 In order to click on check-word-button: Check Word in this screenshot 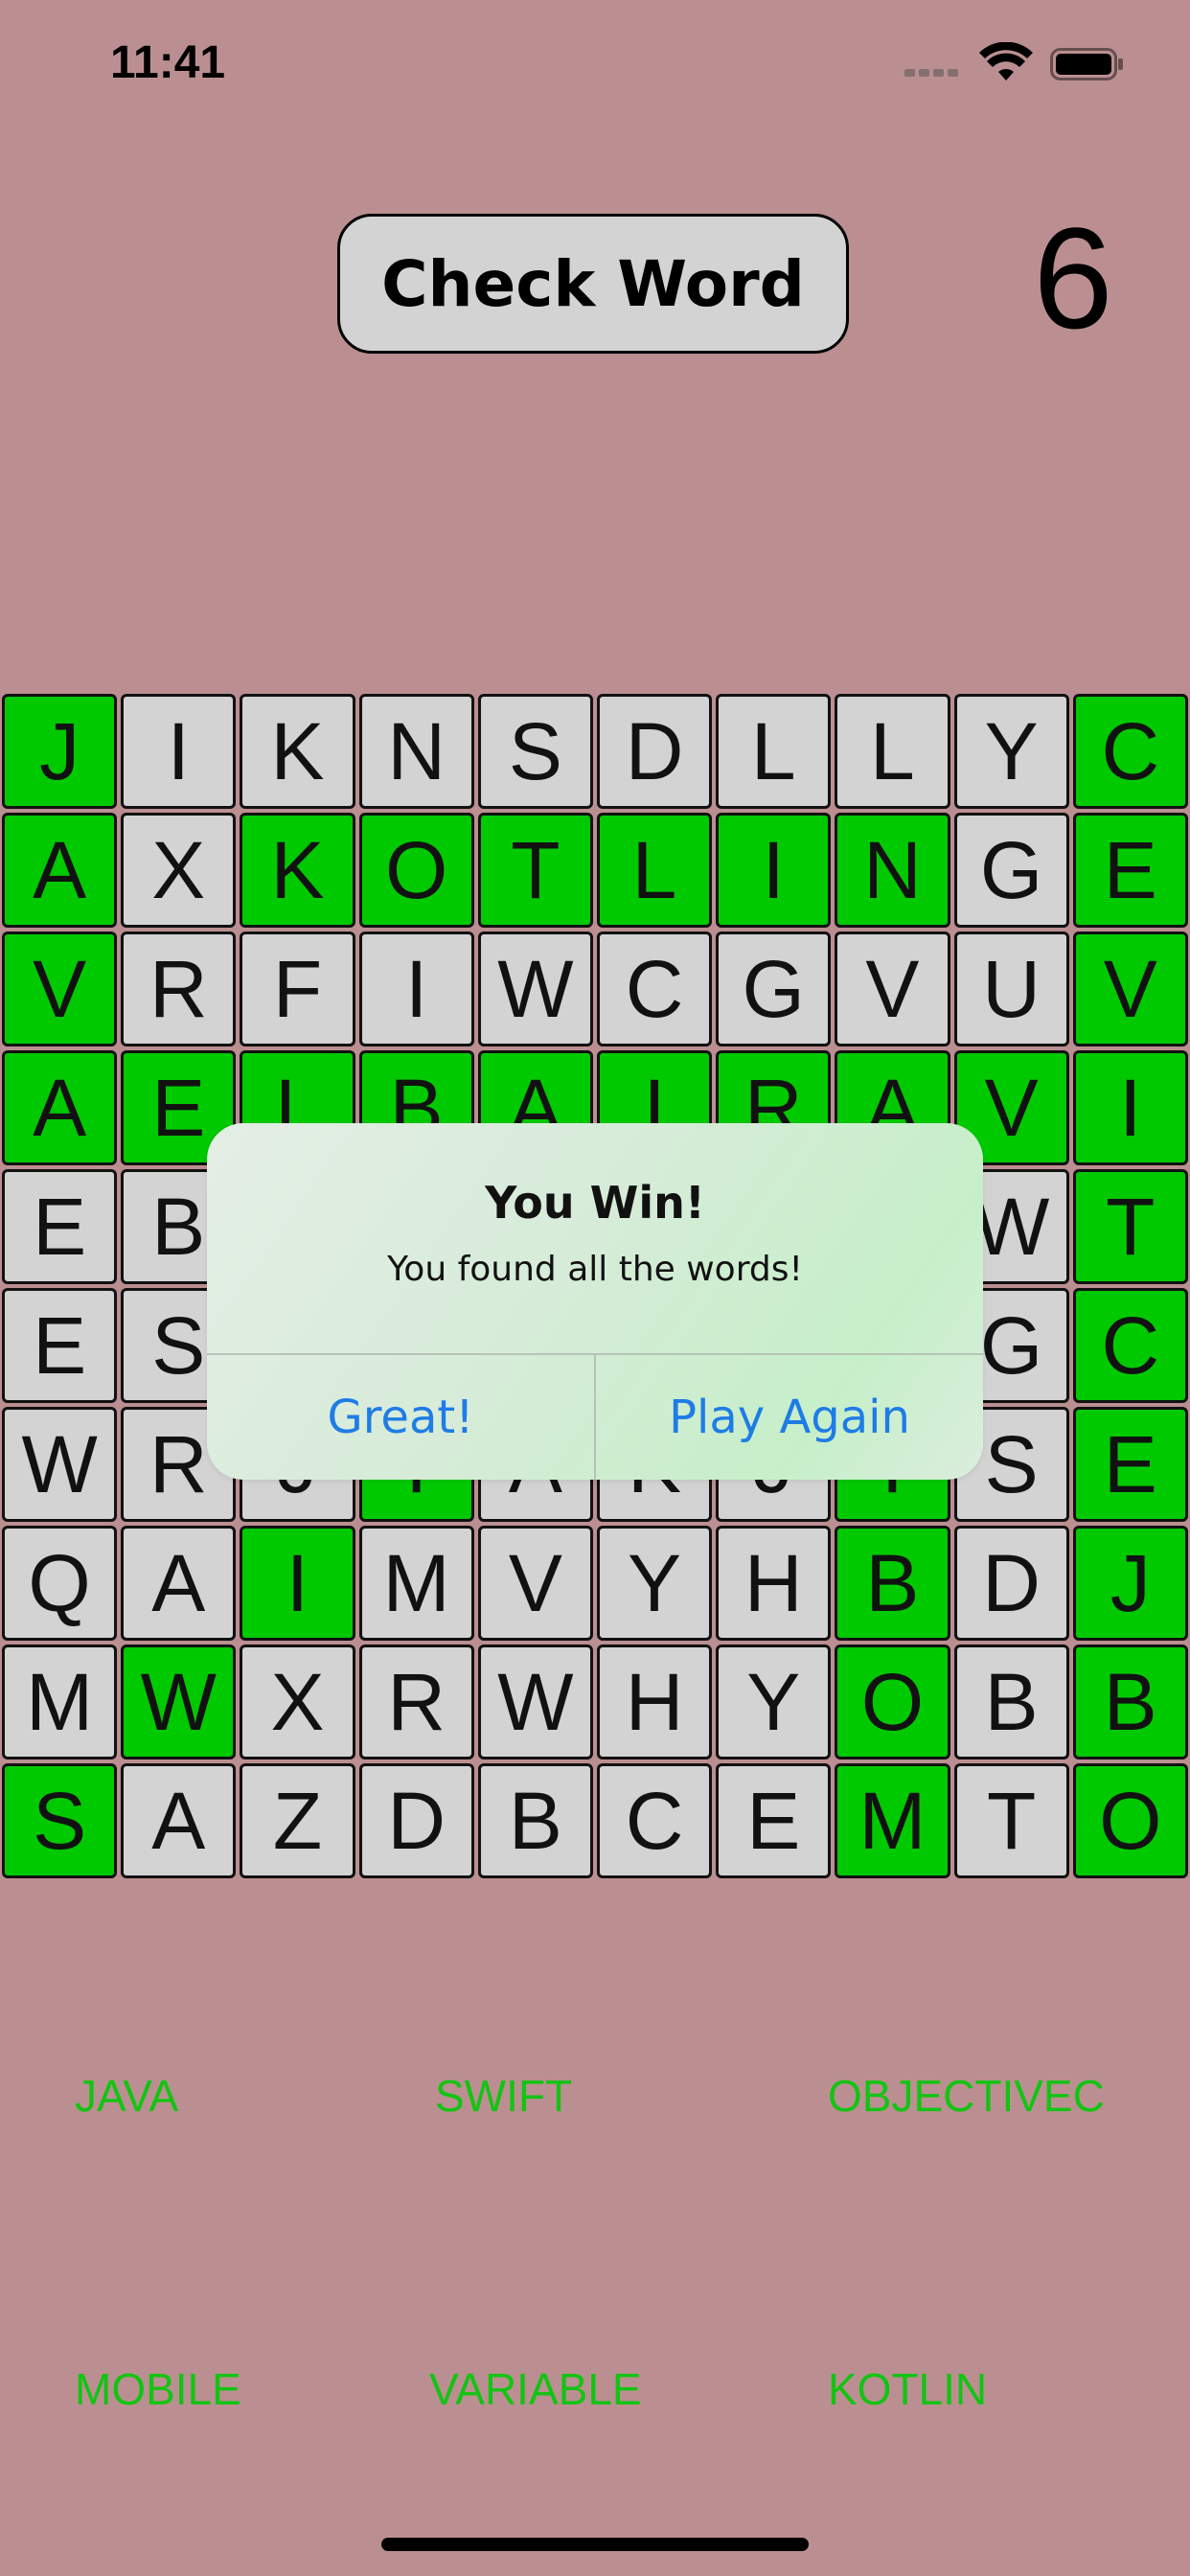, I will do `click(593, 284)`.